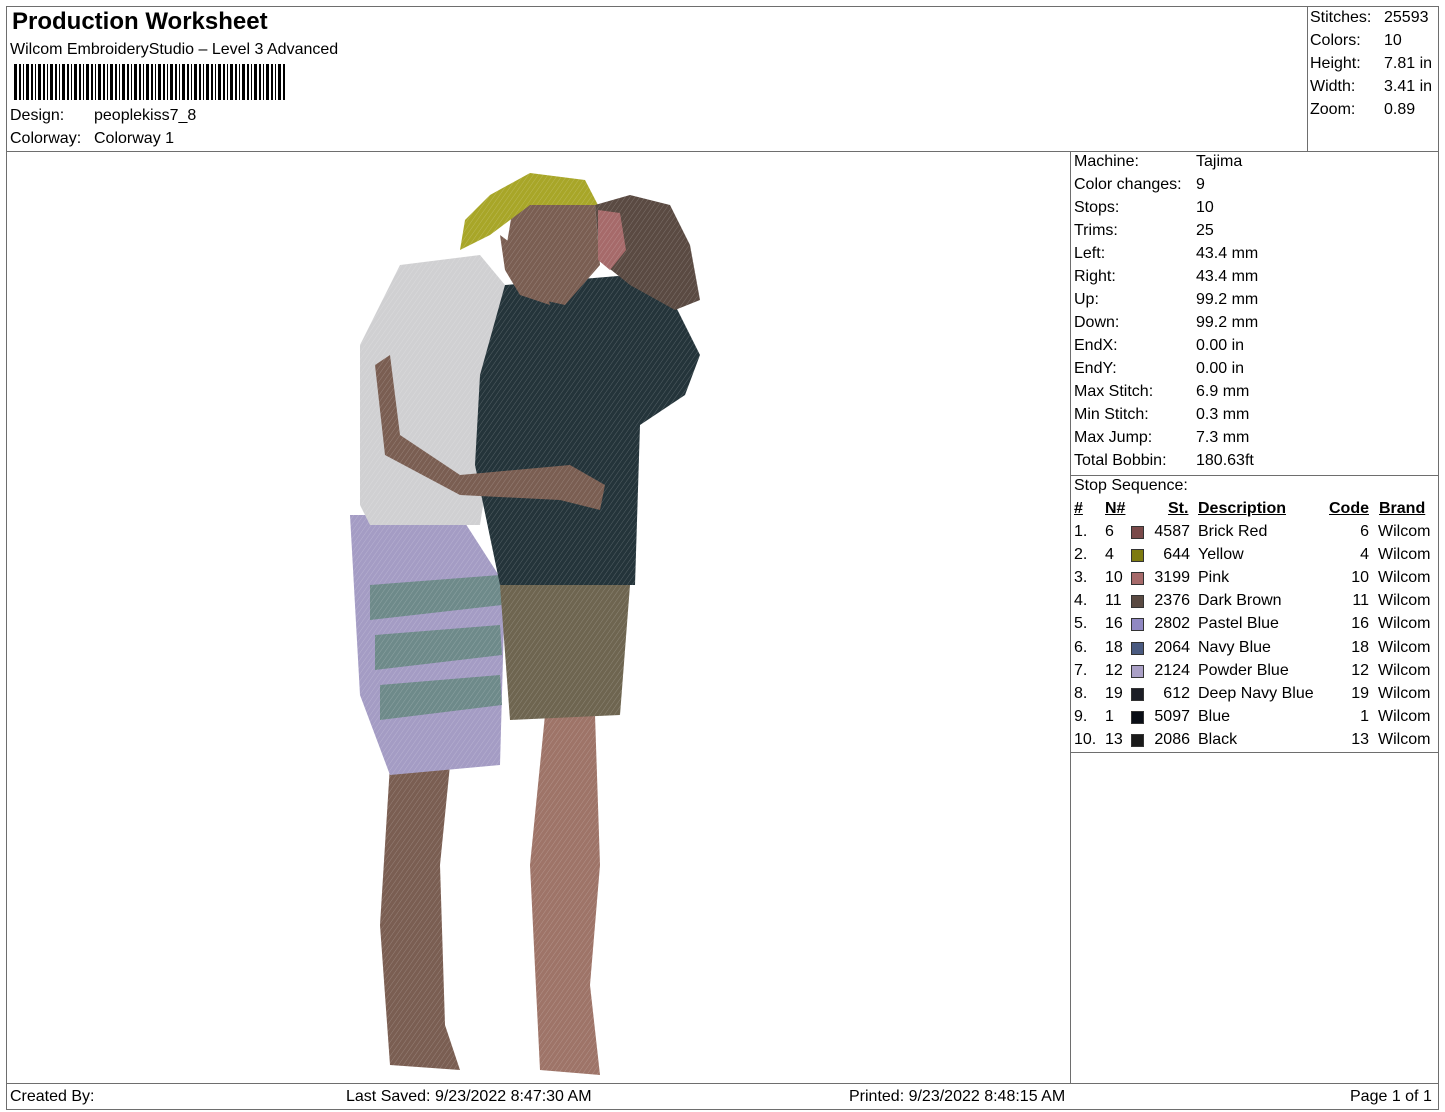  Describe the element at coordinates (52, 1096) in the screenshot. I see `created-by: Created By:` at that location.